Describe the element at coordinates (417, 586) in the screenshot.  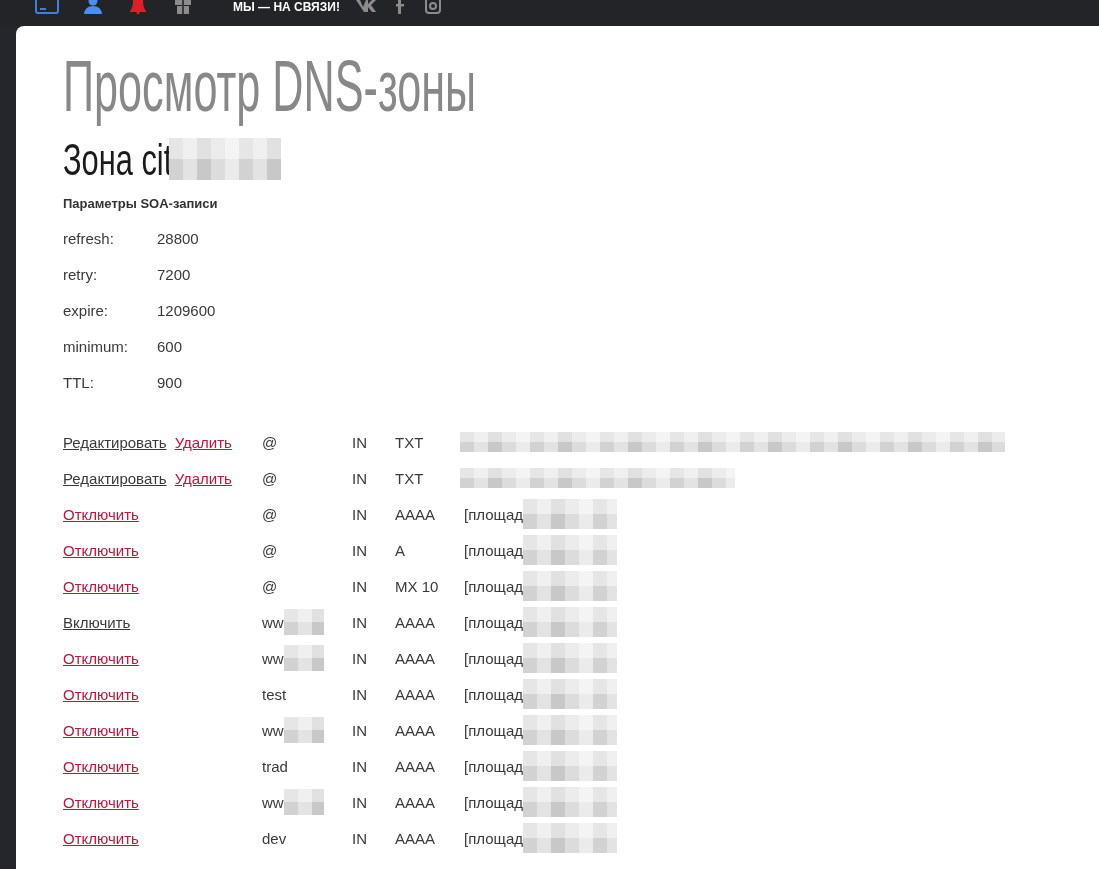
I see `record-type: MX 10` at that location.